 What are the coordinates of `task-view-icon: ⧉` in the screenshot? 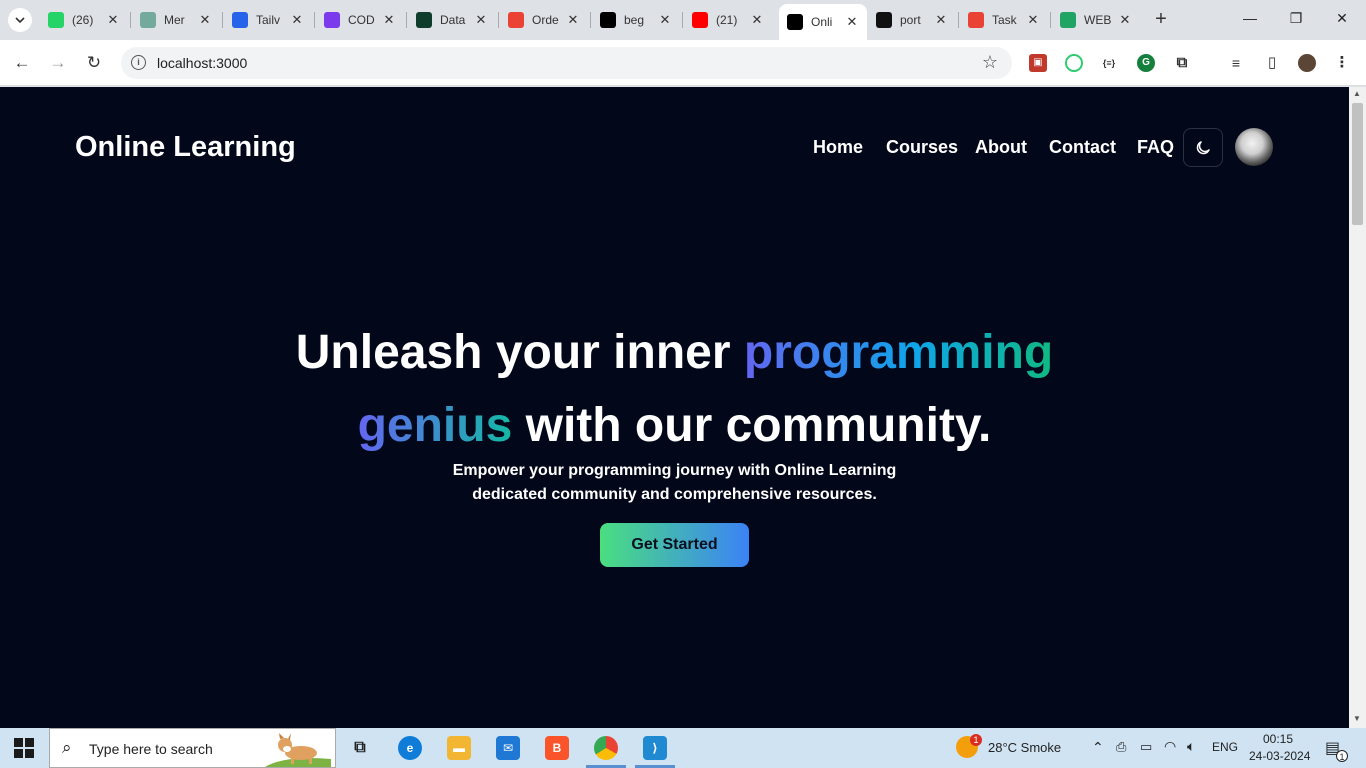 It's located at (360, 748).